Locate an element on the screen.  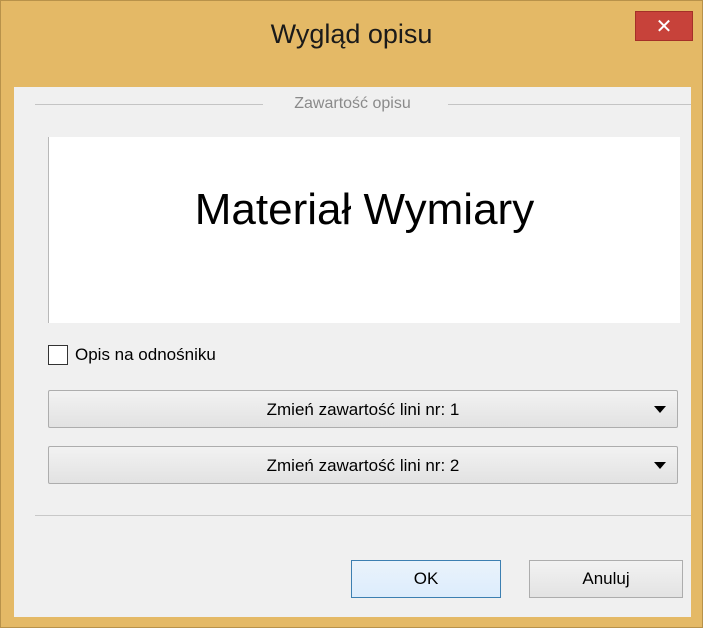
line-2-dropdown-label: Zmień zawartość lini nr: 2 is located at coordinates (363, 465).